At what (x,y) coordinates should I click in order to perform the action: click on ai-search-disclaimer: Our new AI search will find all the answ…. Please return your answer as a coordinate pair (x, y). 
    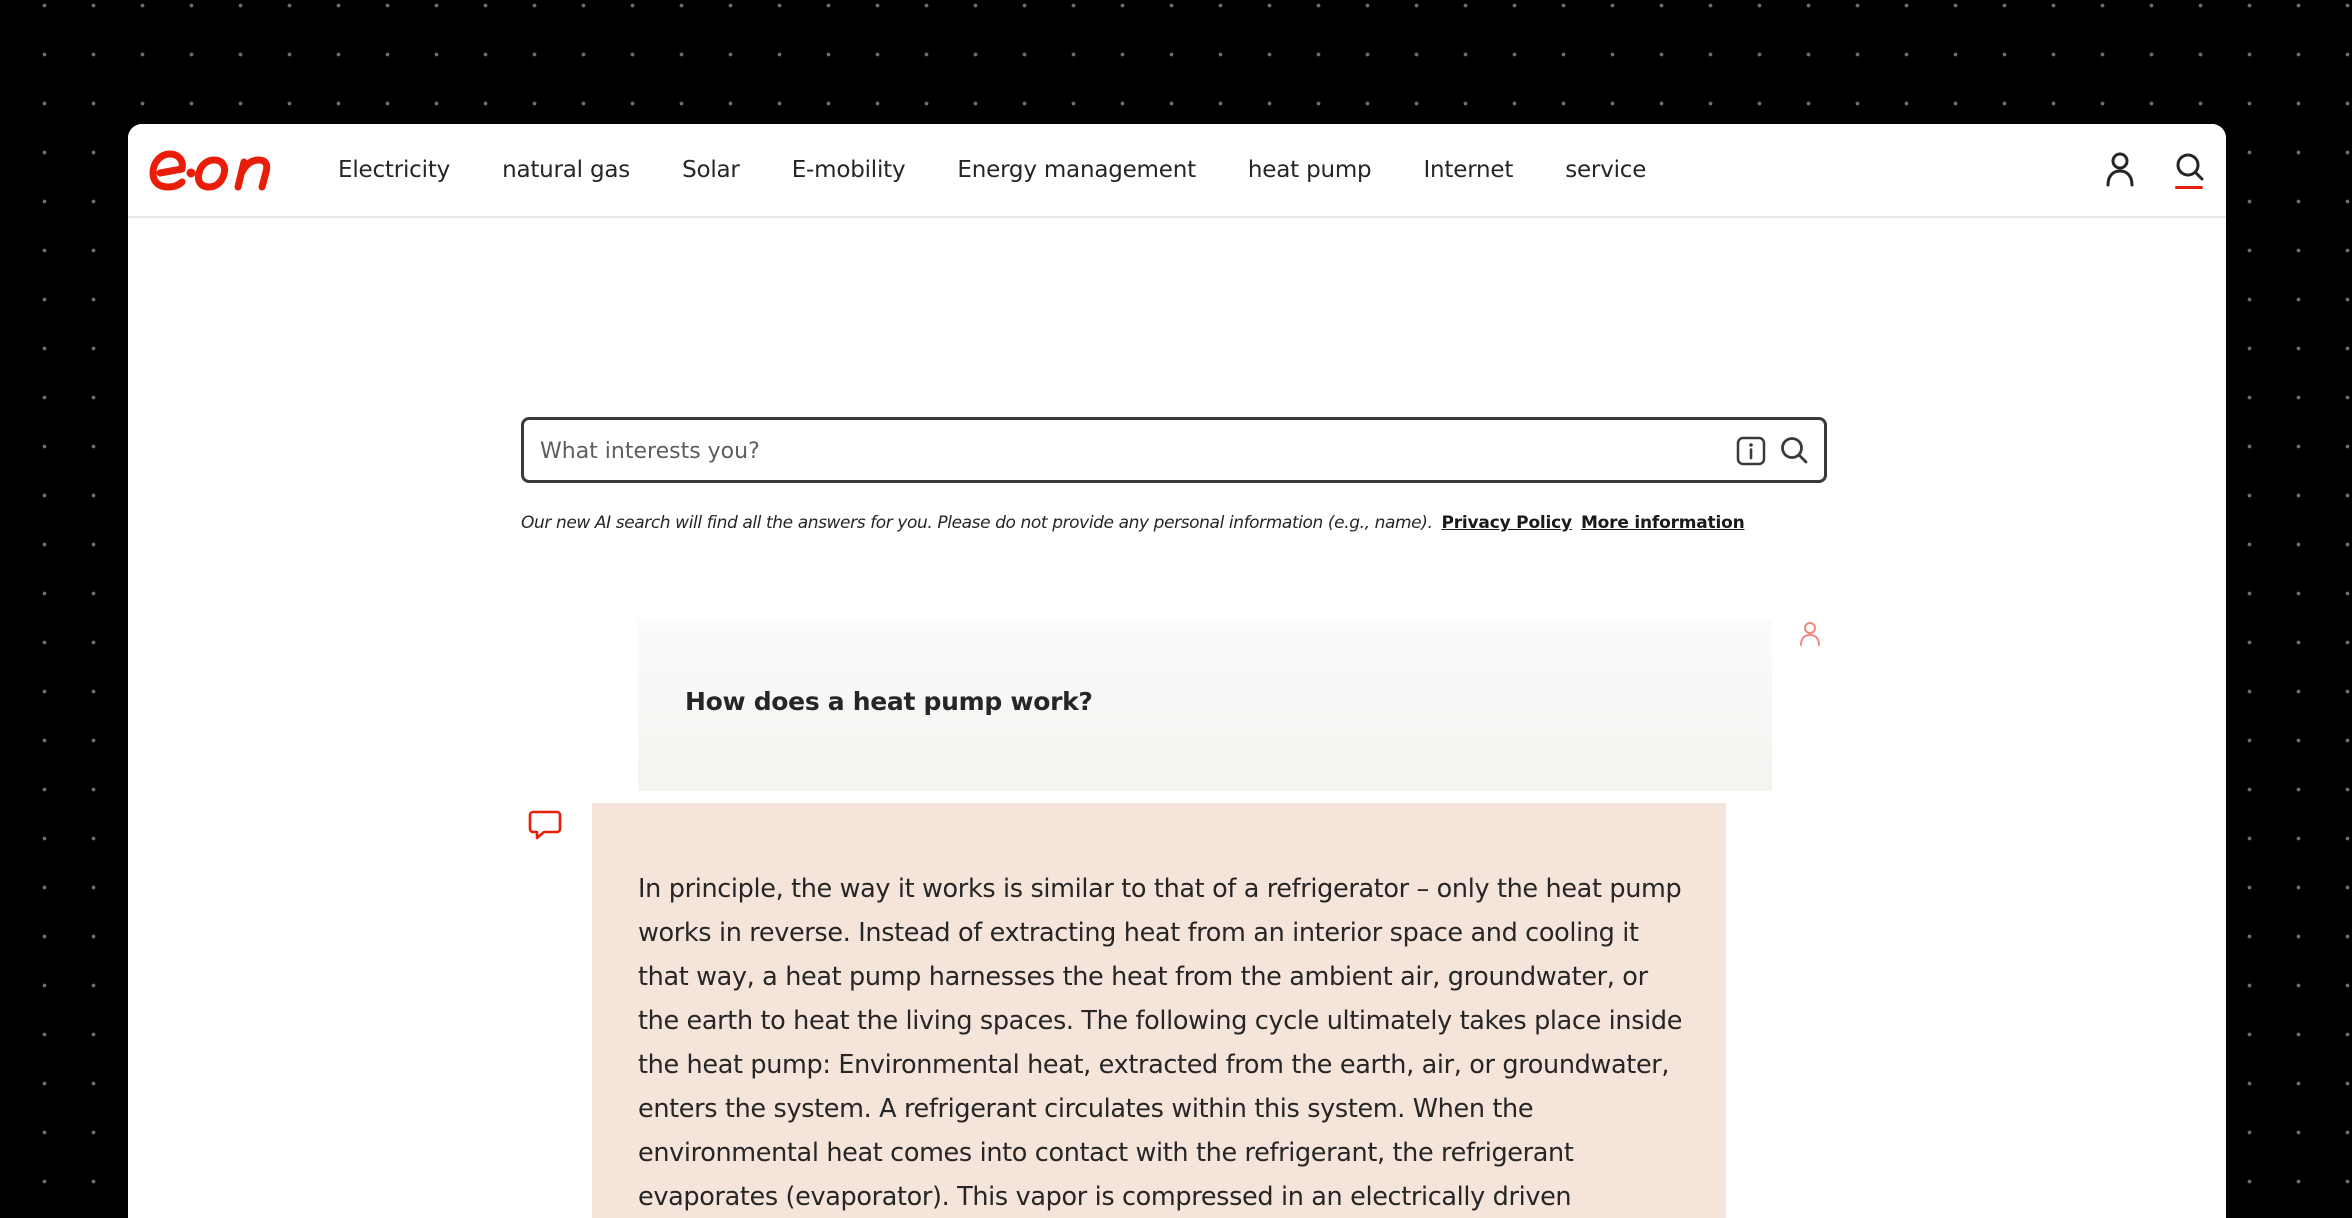
    Looking at the image, I should click on (1181, 523).